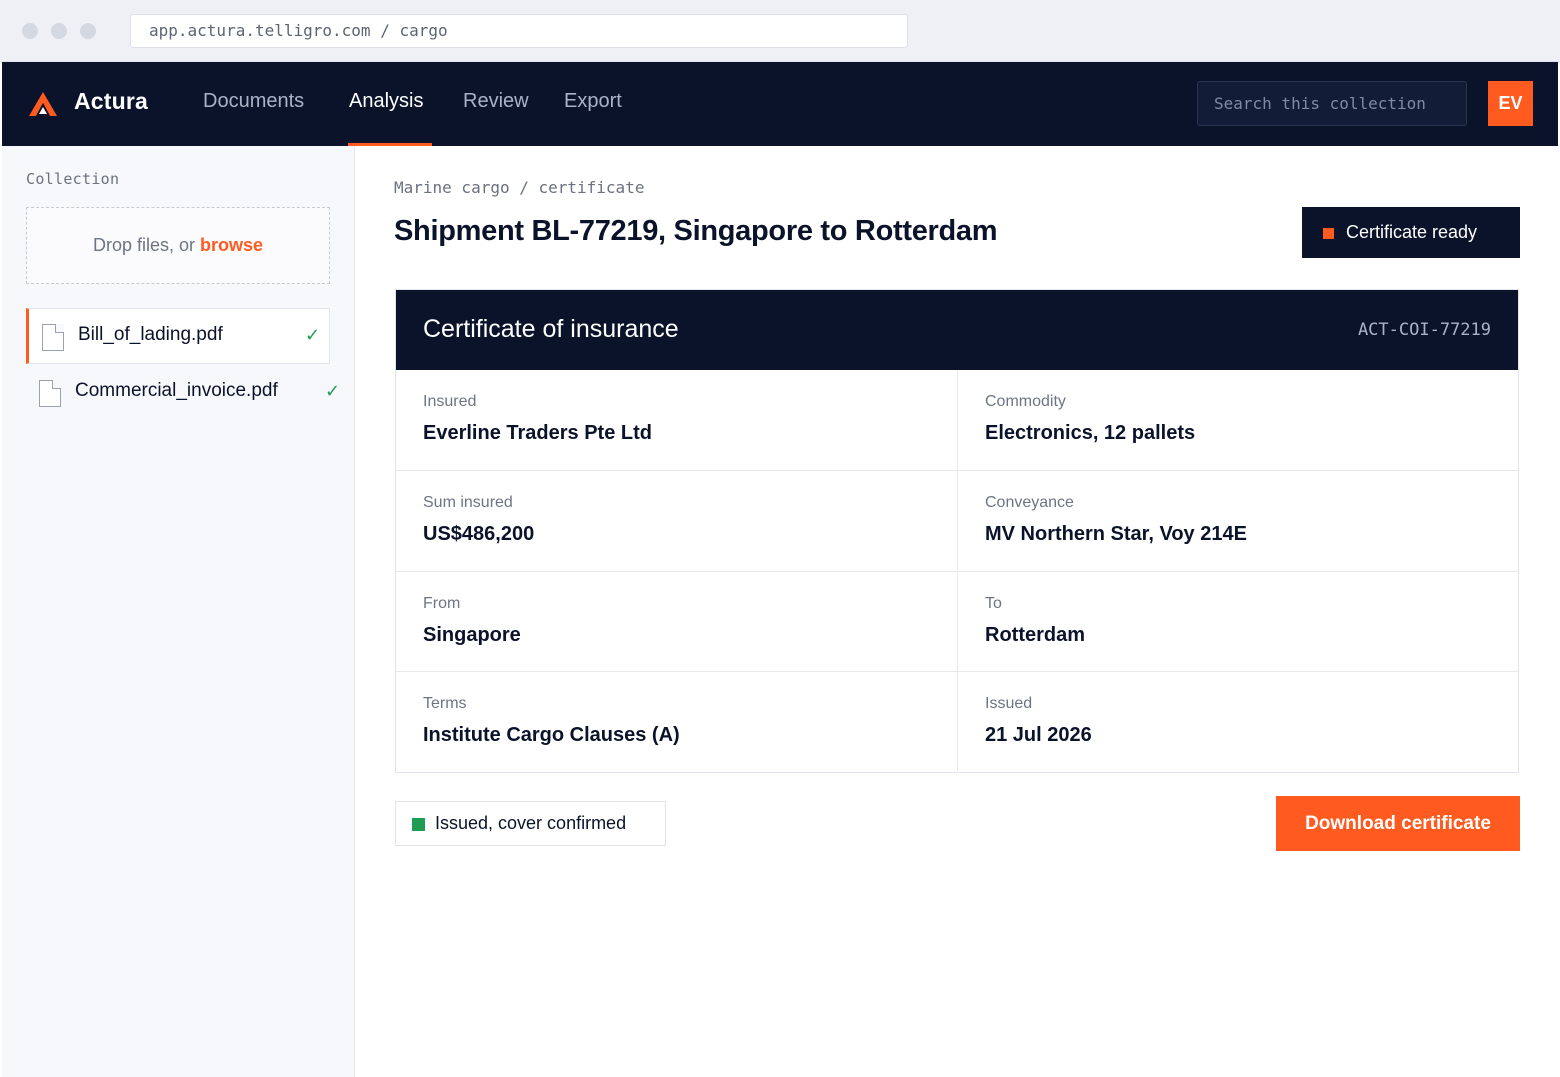  What do you see at coordinates (1424, 330) in the screenshot?
I see `certificate-id: ACT-COI-77219` at bounding box center [1424, 330].